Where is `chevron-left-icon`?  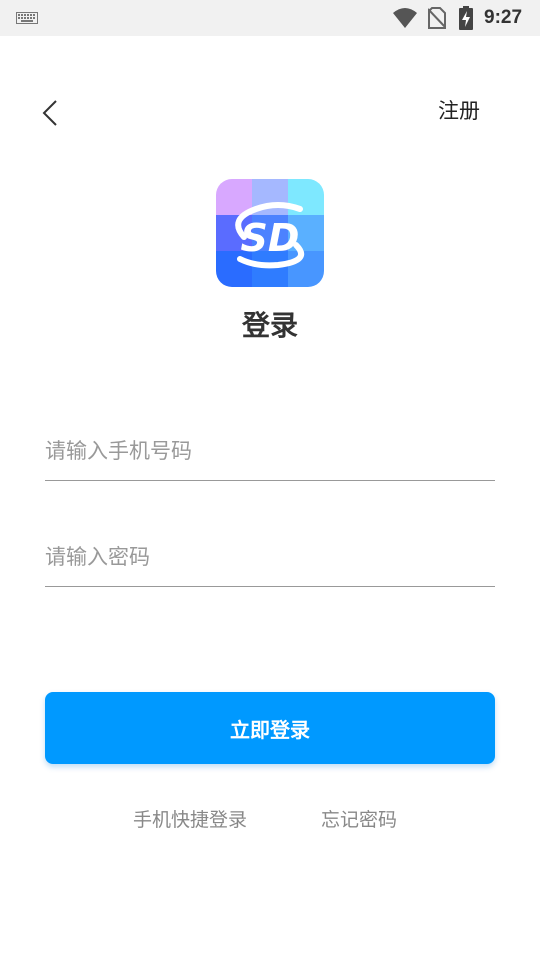
chevron-left-icon is located at coordinates (49, 113).